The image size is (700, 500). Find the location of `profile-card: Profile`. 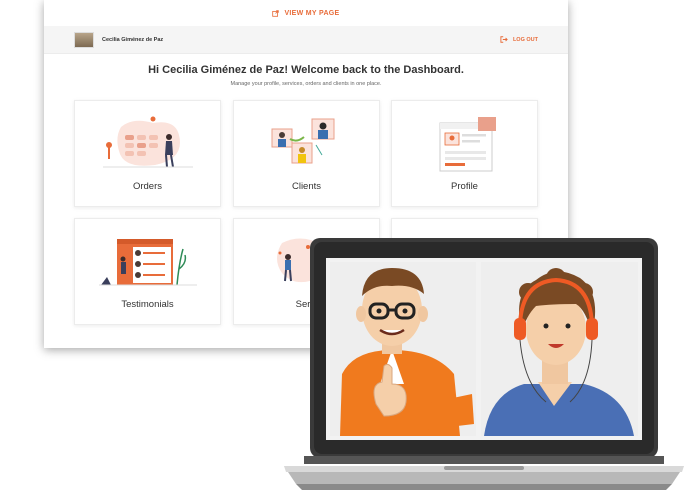

profile-card: Profile is located at coordinates (464, 153).